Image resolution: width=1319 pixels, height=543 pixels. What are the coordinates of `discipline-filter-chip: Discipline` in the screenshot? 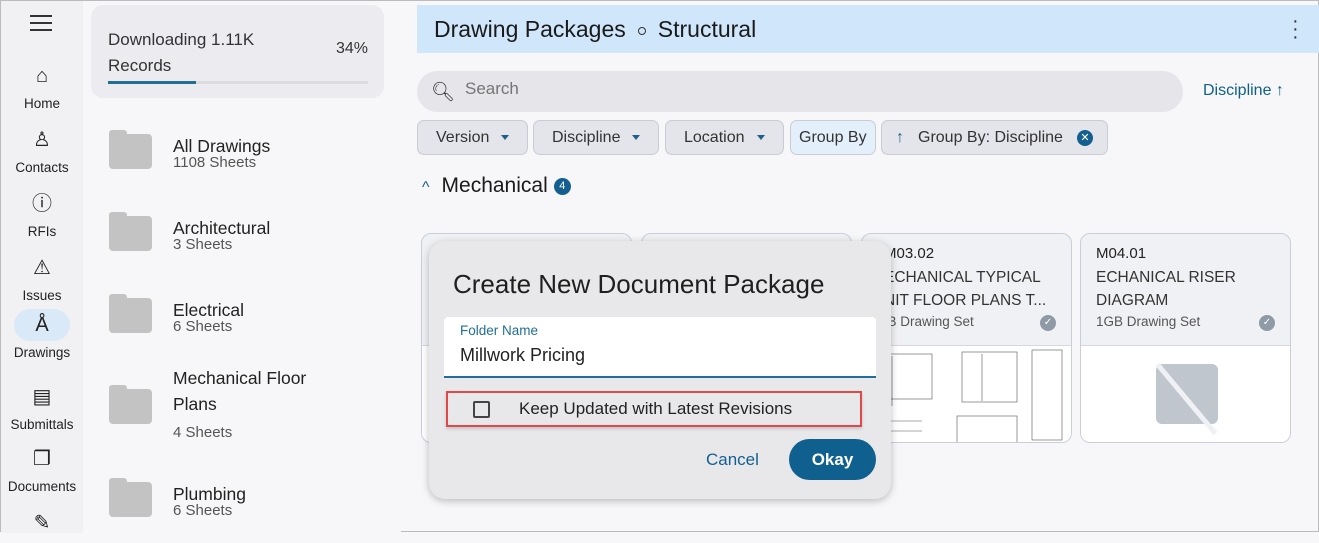 It's located at (596, 137).